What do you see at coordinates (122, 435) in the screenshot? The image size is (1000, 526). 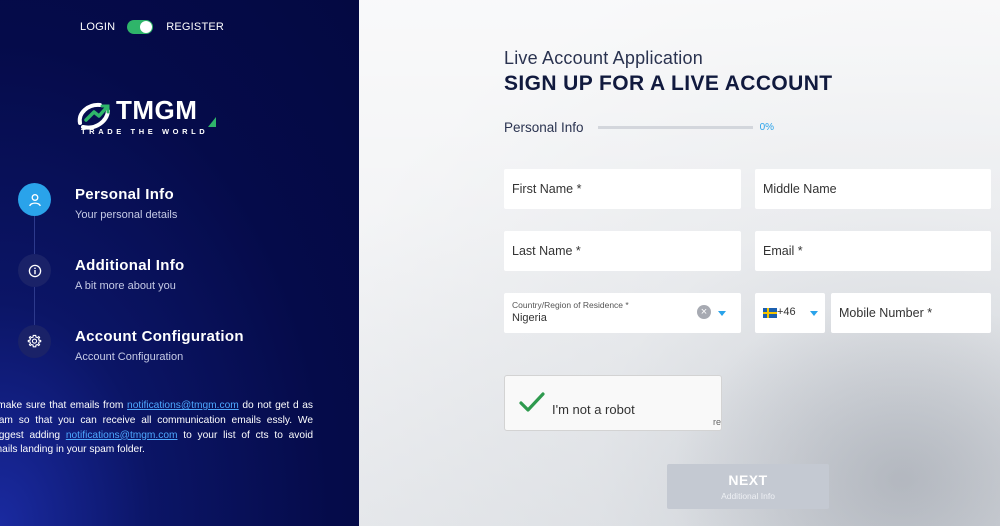 I see `notice-email-link-2: notifications@tmgm.com` at bounding box center [122, 435].